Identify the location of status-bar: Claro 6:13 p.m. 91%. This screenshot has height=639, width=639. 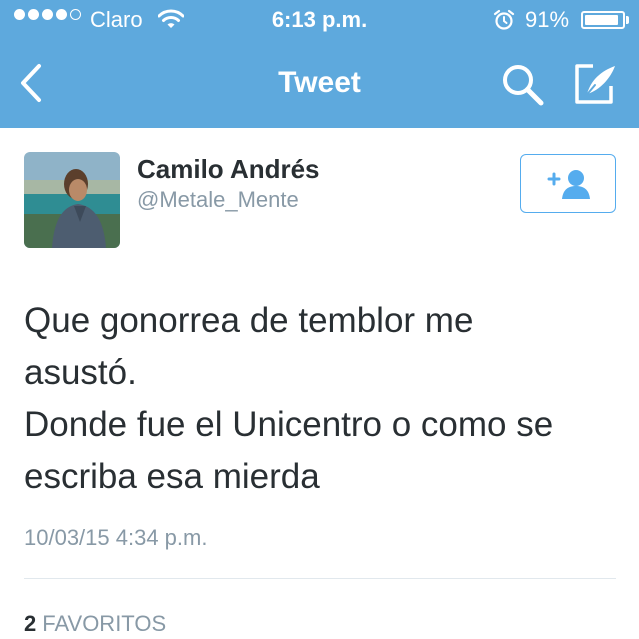
(319, 20).